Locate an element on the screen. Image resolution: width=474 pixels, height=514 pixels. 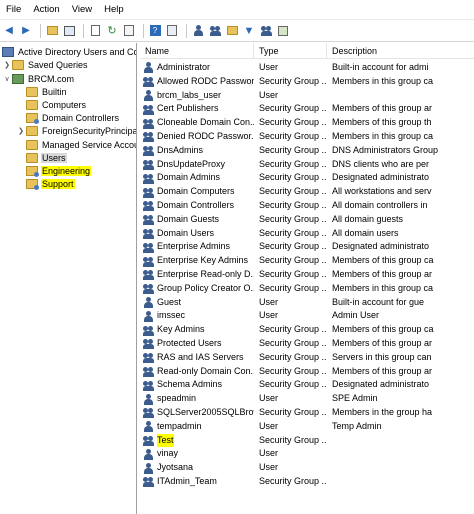
tree-item-foreign-security-principals: ❯ ForeignSecurityPrincipals is located at coordinates (76, 130).